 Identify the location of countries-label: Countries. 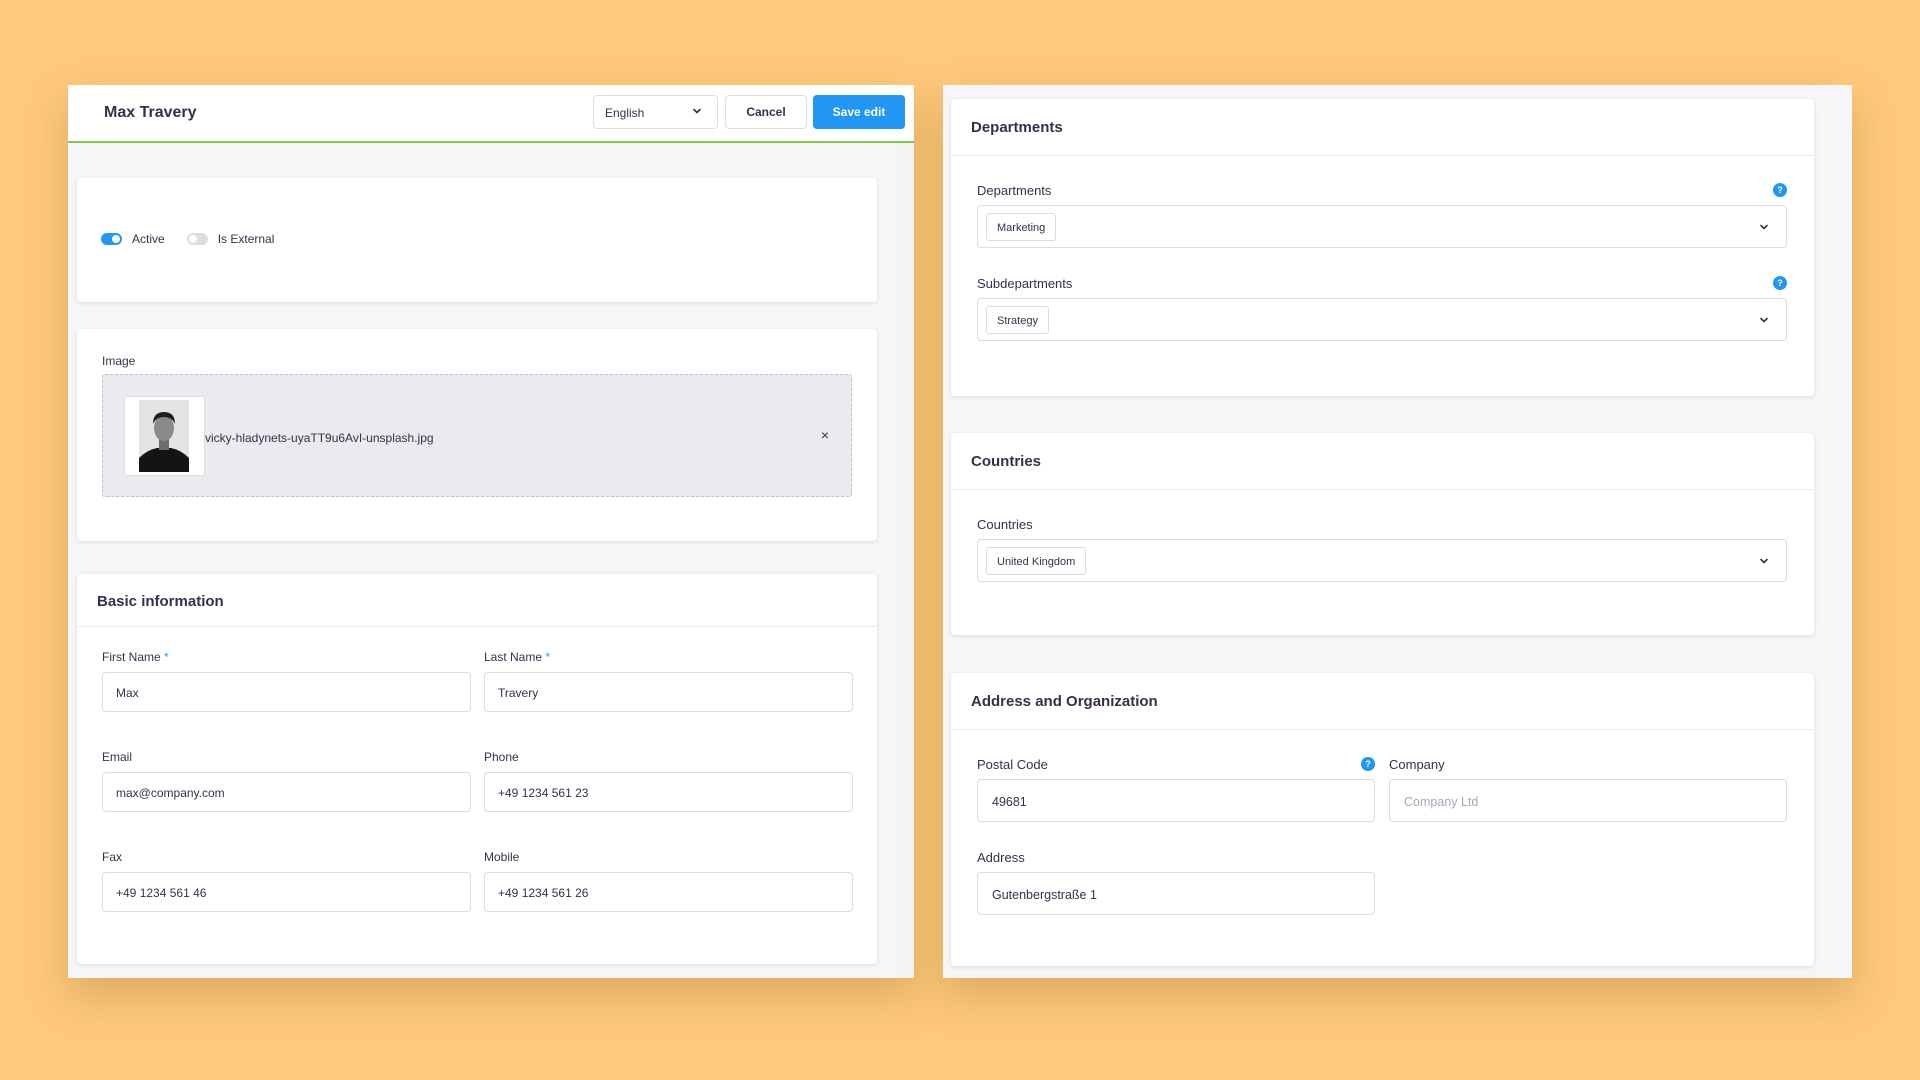
(1005, 524).